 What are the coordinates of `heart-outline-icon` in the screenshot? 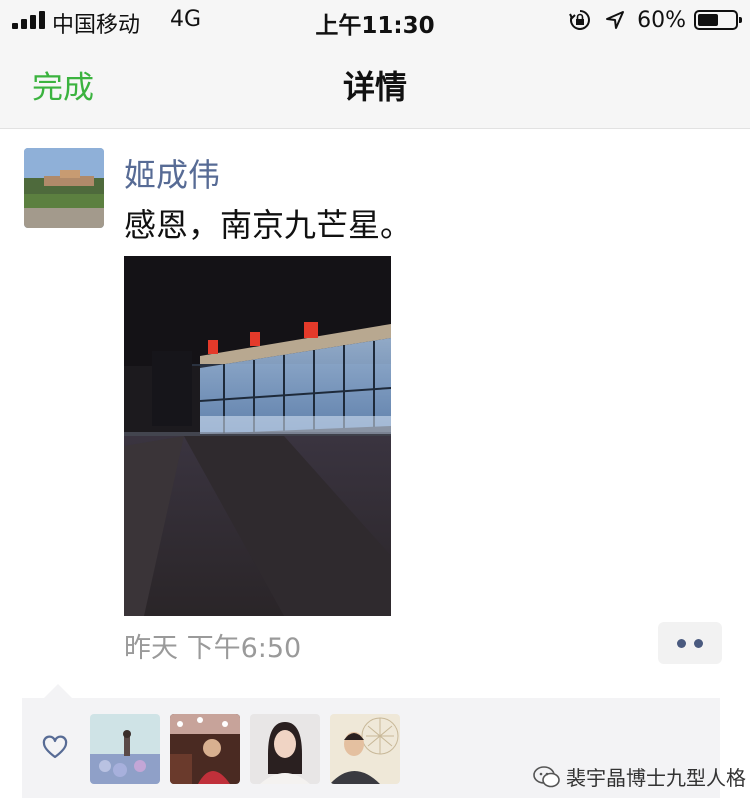 It's located at (55, 747).